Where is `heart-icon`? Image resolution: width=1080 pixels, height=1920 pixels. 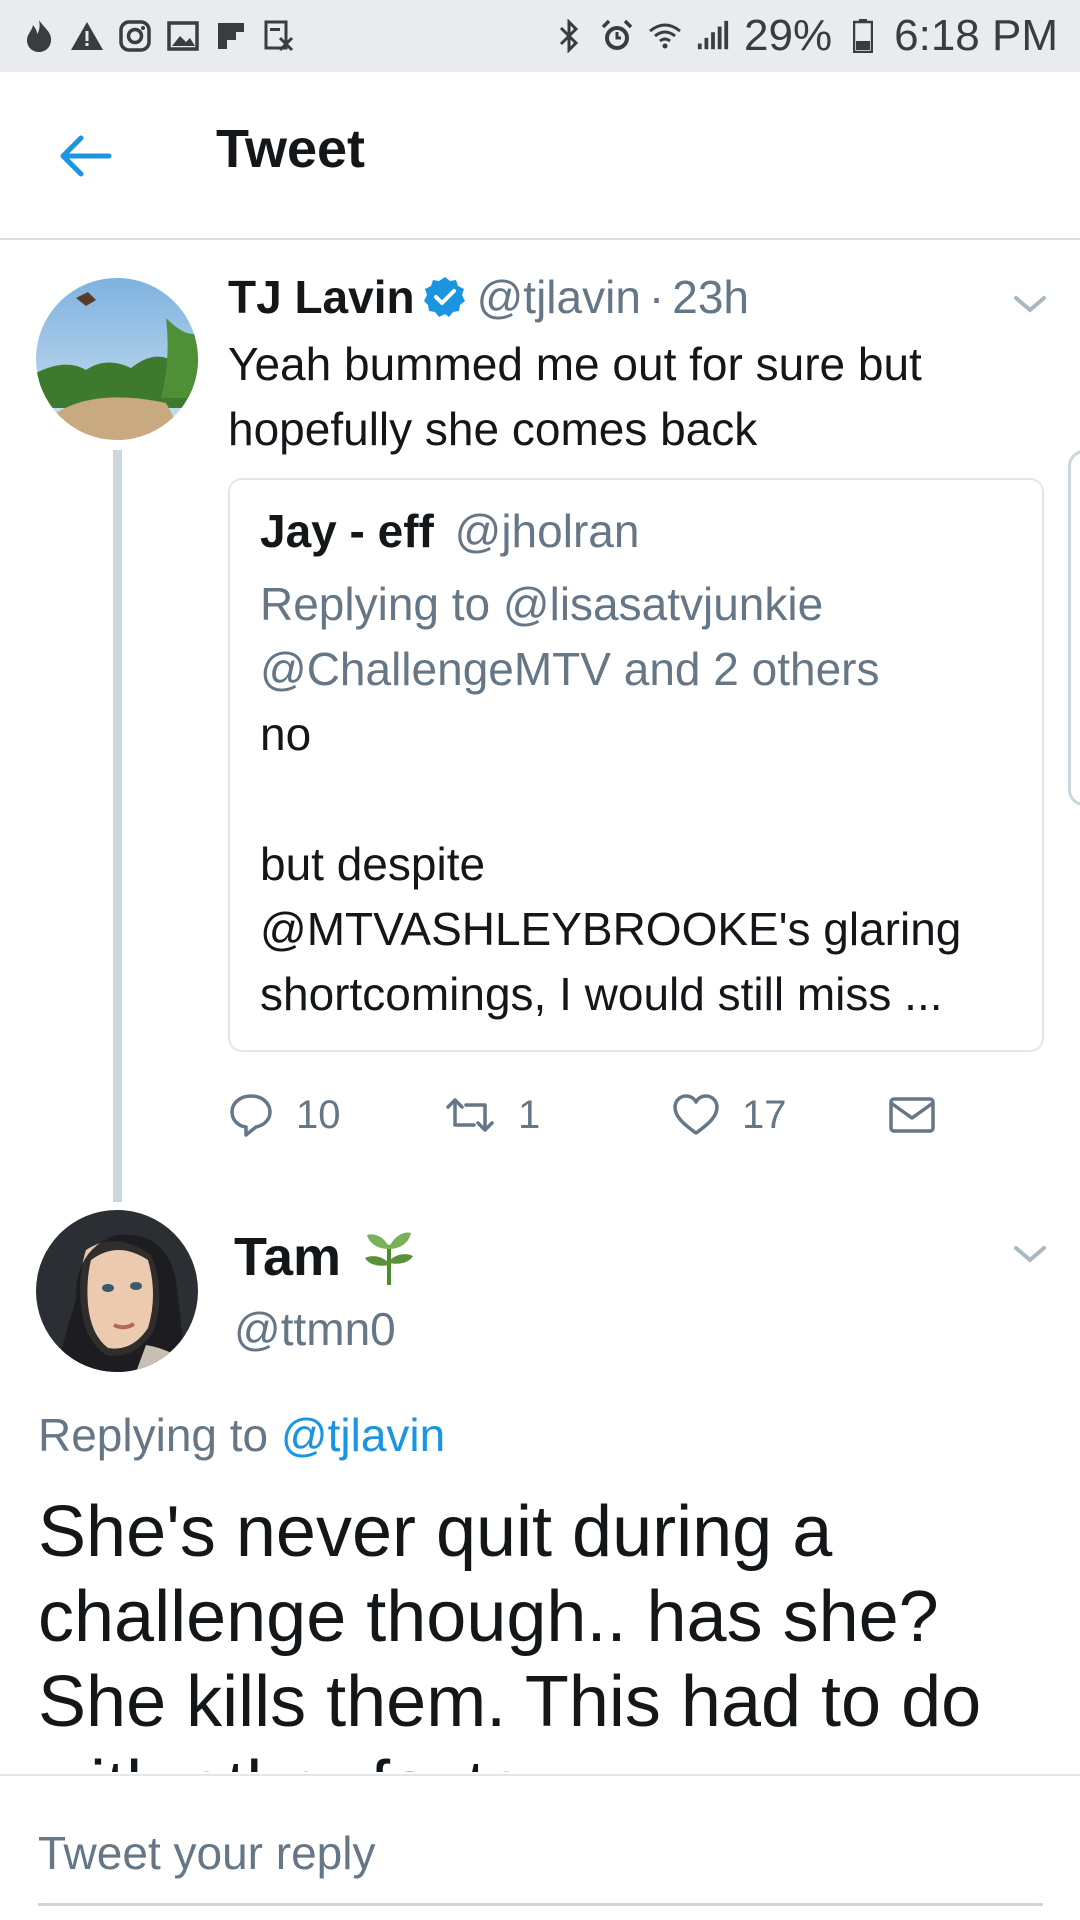 heart-icon is located at coordinates (696, 1114).